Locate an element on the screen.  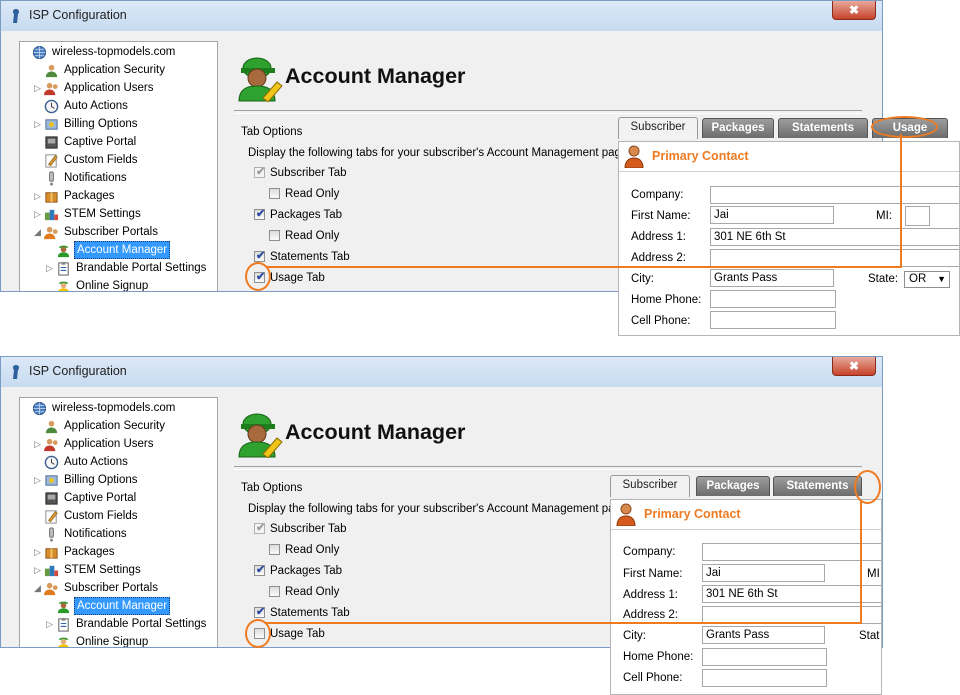
checkbox-label: Statements Tab is located at coordinates (310, 613).